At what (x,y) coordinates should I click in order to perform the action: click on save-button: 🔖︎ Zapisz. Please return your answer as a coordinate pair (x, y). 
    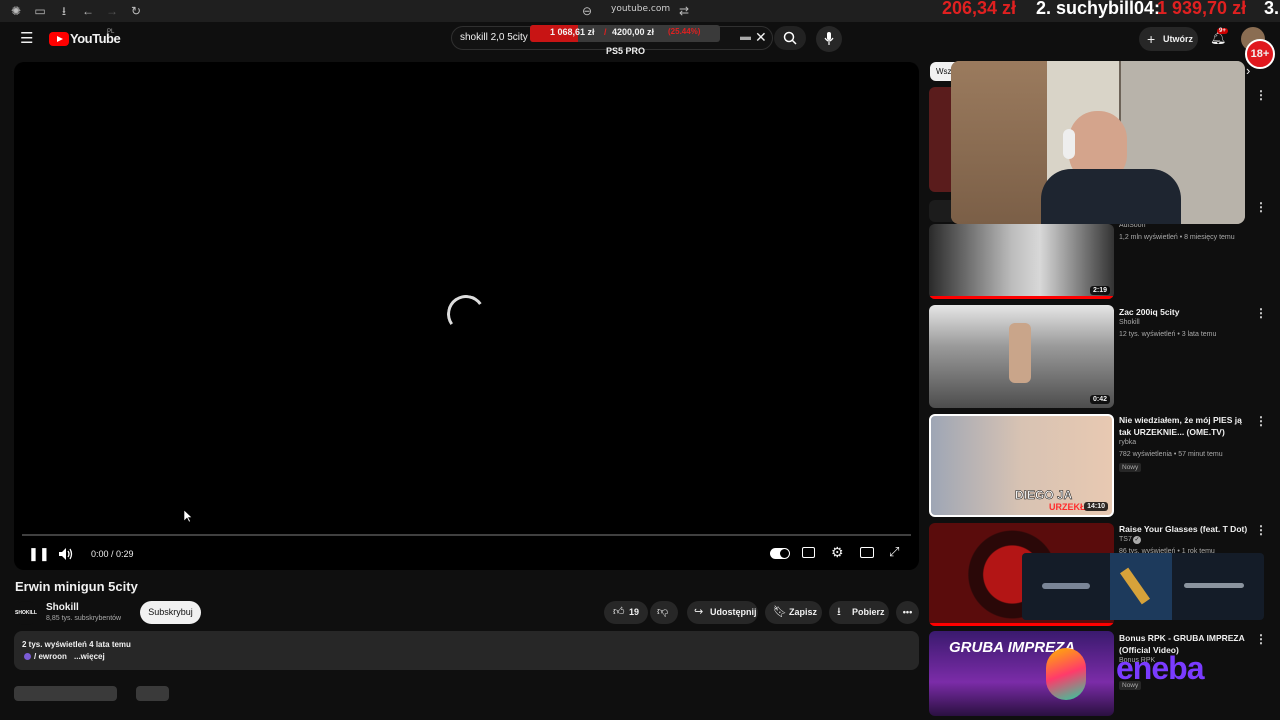
    Looking at the image, I should click on (793, 612).